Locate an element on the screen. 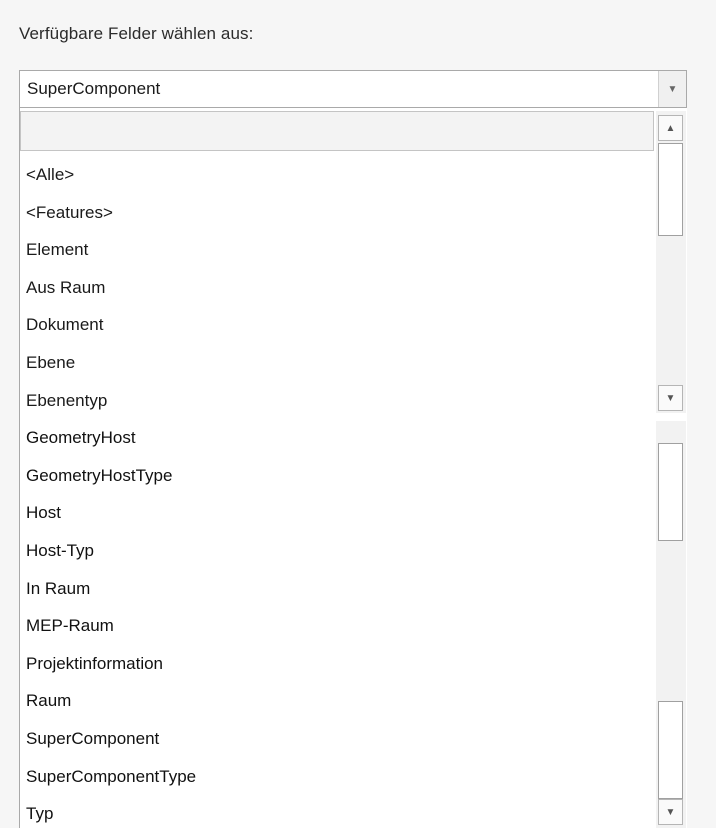 The image size is (716, 828). field-combobox: SuperComponent ▼ is located at coordinates (353, 89).